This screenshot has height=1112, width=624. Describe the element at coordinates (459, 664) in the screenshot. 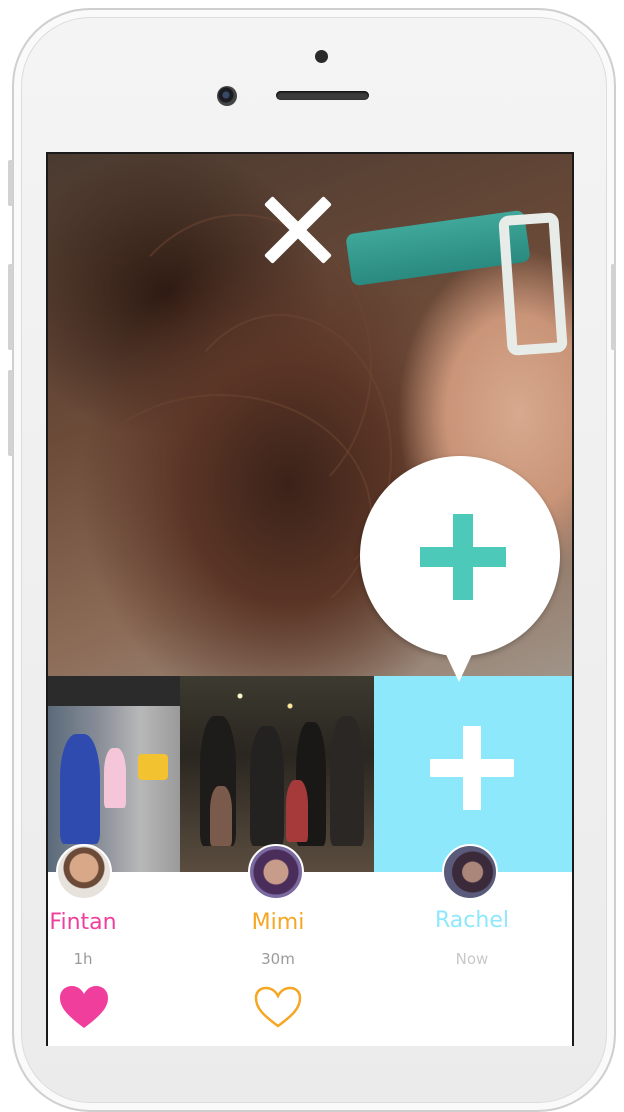

I see `tooltip-tail` at that location.